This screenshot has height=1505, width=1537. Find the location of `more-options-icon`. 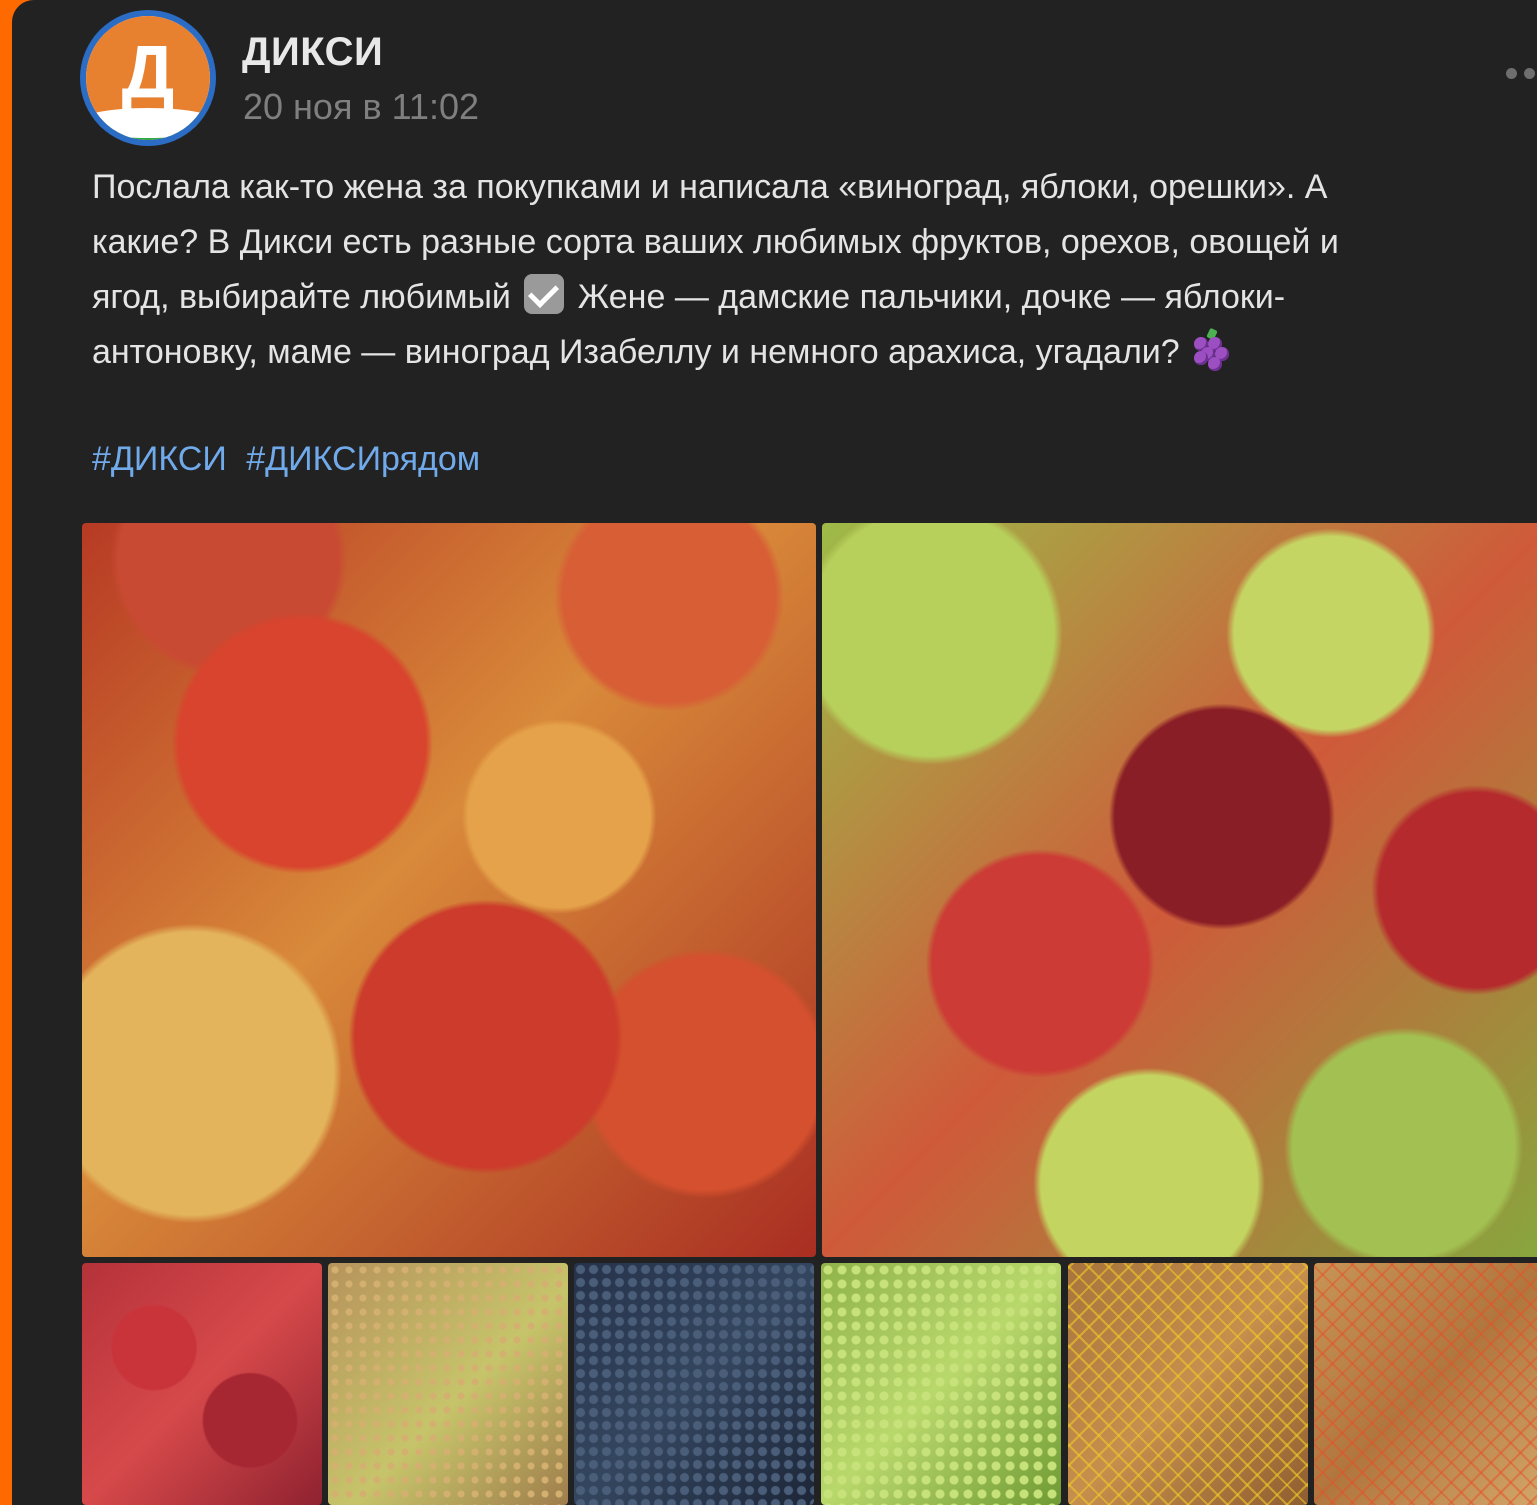

more-options-icon is located at coordinates (1521, 78).